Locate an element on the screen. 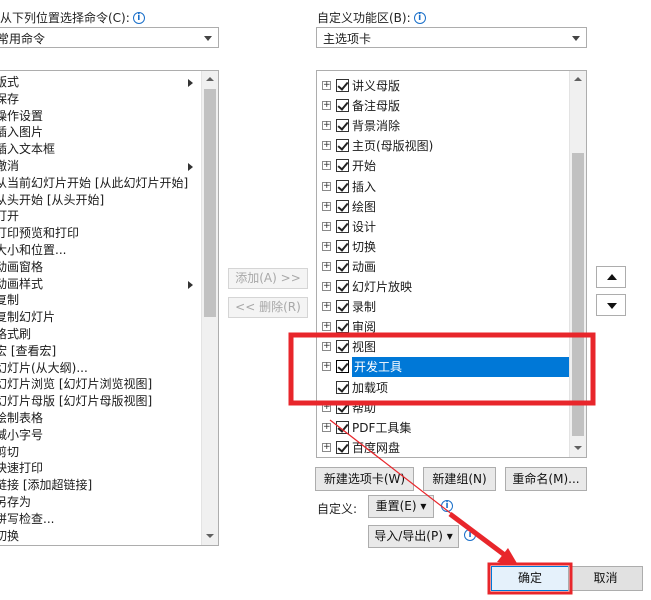 The height and width of the screenshot is (600, 651). ribbon-tab-item: + 百度网盘 is located at coordinates (444, 447).